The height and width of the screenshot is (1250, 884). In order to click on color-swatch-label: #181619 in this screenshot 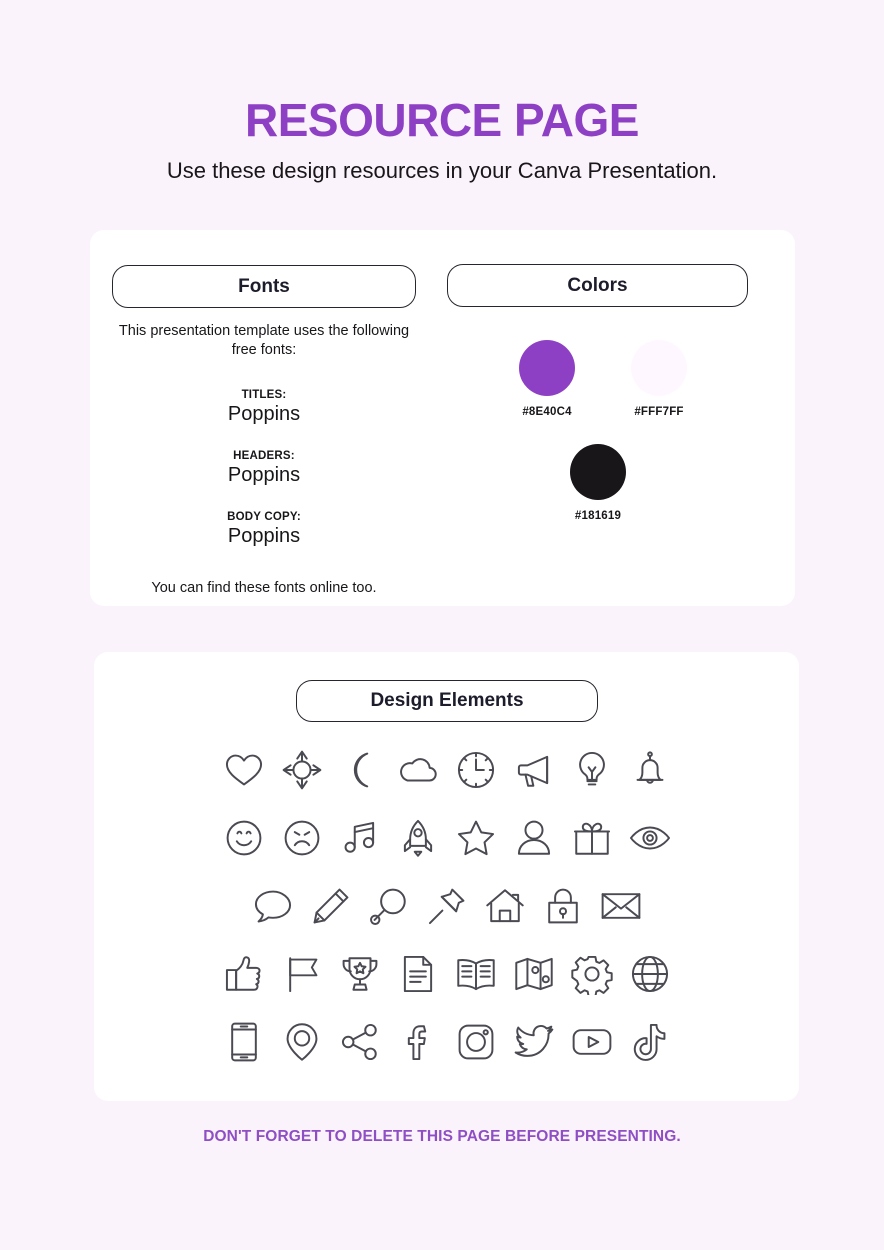, I will do `click(598, 516)`.